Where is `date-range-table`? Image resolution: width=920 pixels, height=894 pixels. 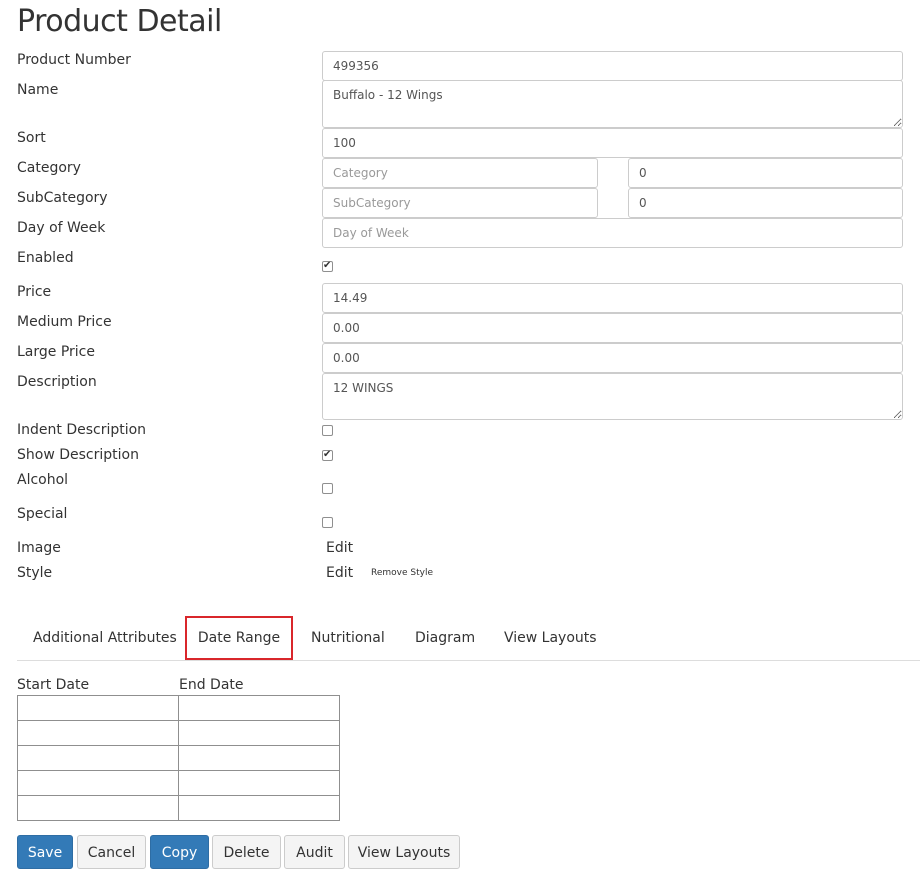 date-range-table is located at coordinates (178, 758).